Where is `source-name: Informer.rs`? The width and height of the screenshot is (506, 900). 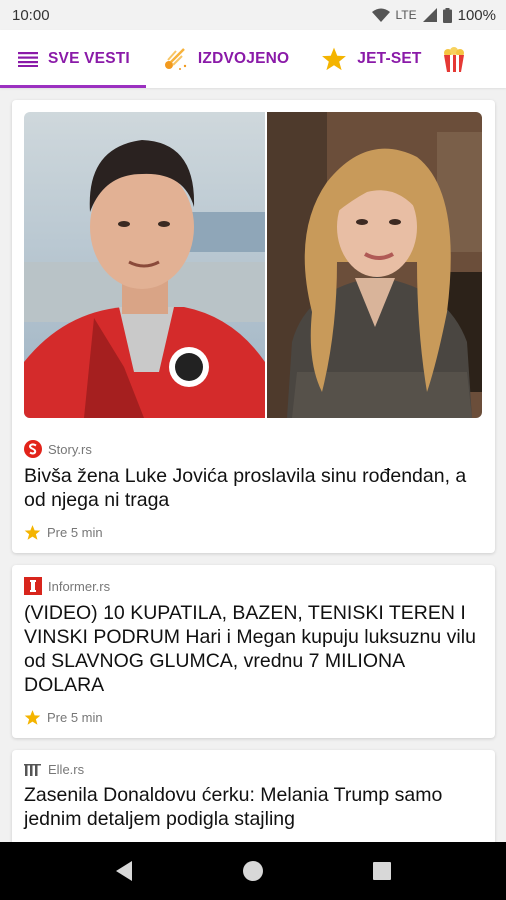 source-name: Informer.rs is located at coordinates (79, 586).